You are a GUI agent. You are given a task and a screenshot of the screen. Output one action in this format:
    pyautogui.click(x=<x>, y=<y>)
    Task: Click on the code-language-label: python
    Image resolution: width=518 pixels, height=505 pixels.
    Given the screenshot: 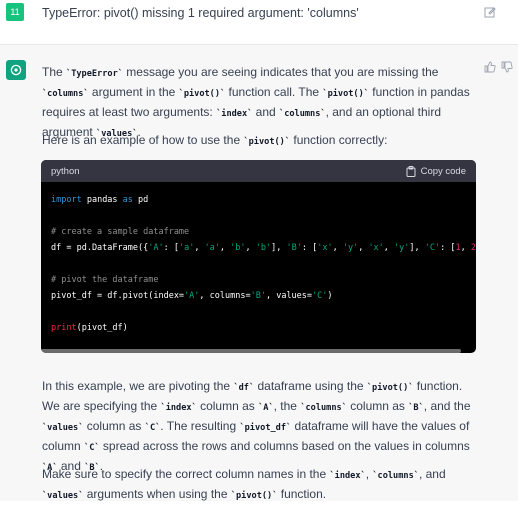 What is the action you would take?
    pyautogui.click(x=65, y=171)
    